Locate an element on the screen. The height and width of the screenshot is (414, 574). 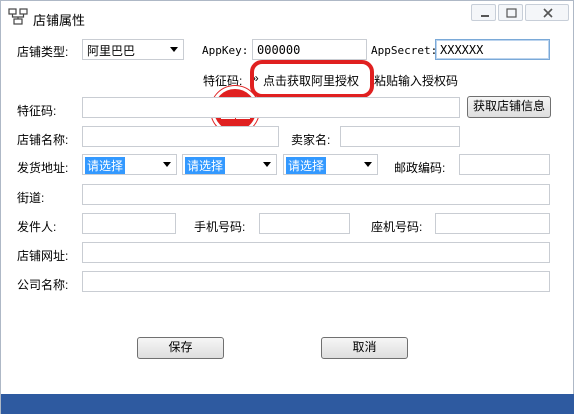
postcode-label: 邮政编码: is located at coordinates (420, 168).